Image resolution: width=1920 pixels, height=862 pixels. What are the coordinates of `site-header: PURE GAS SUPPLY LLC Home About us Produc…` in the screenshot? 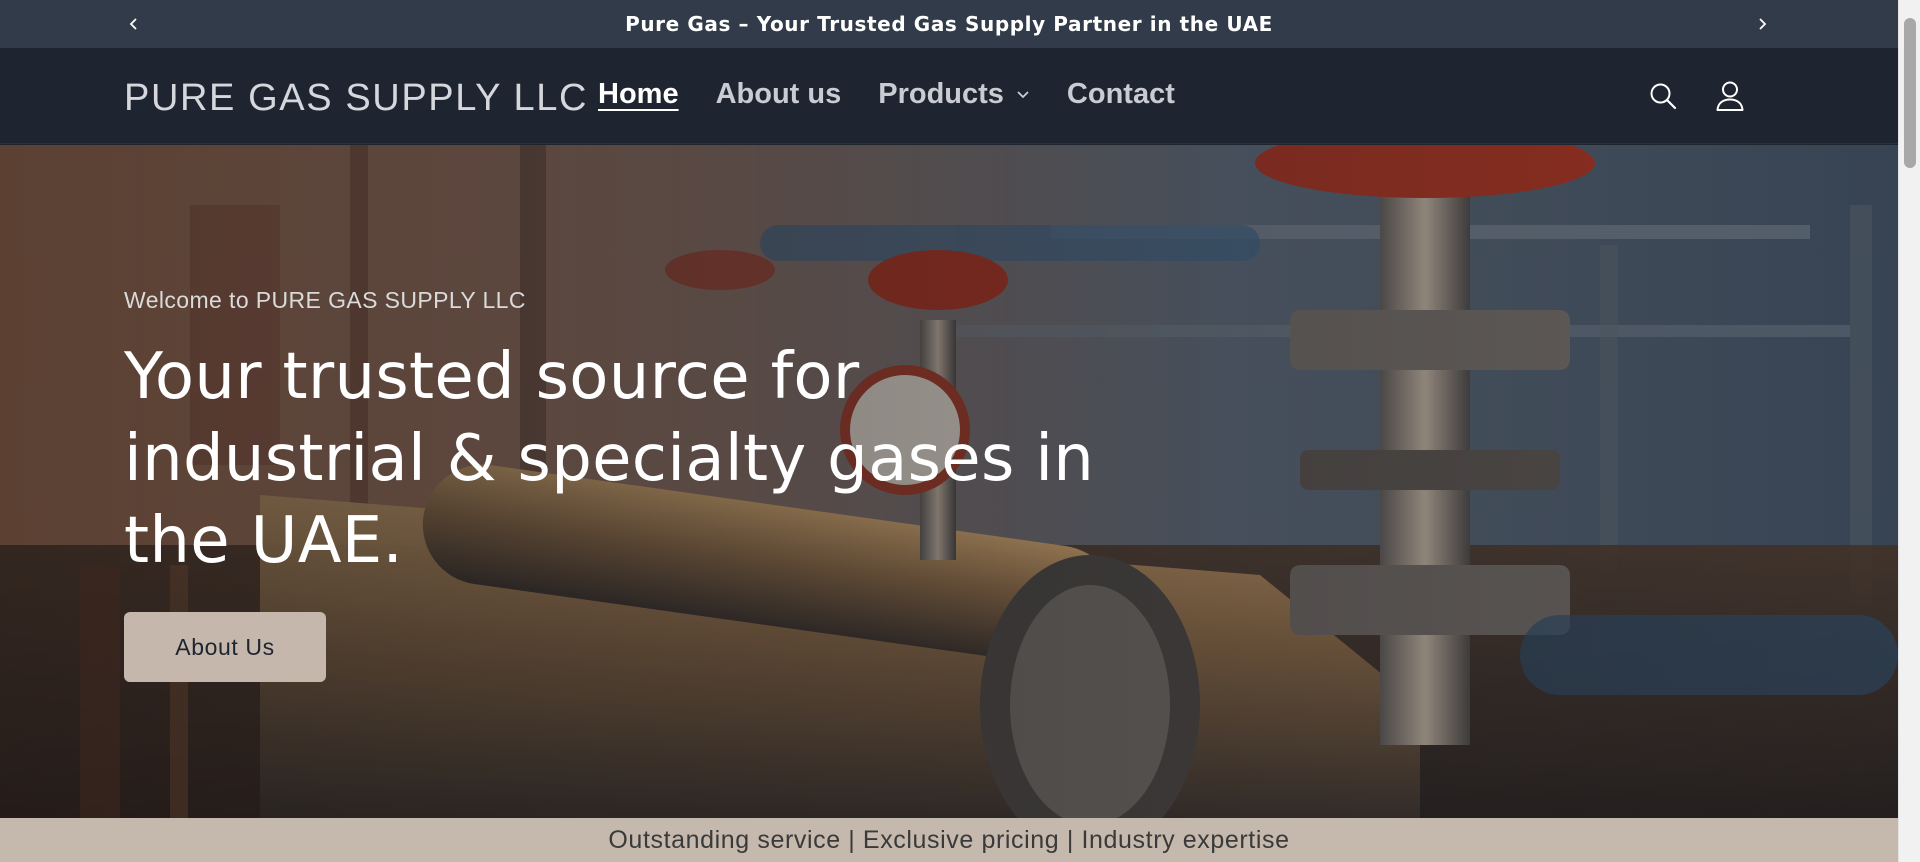 It's located at (949, 96).